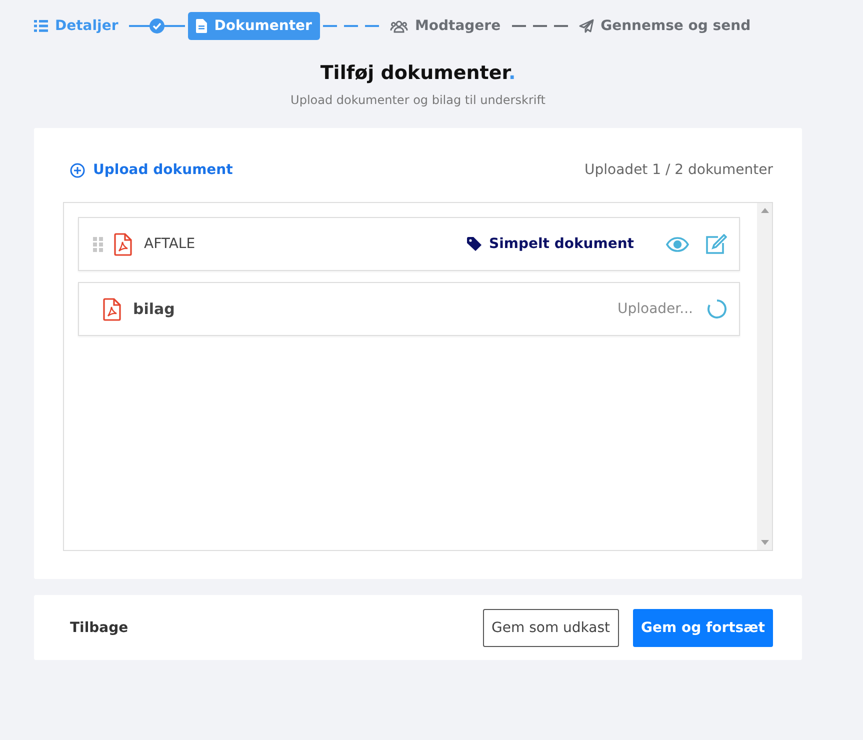  Describe the element at coordinates (764, 542) in the screenshot. I see `scroll-down-icon` at that location.